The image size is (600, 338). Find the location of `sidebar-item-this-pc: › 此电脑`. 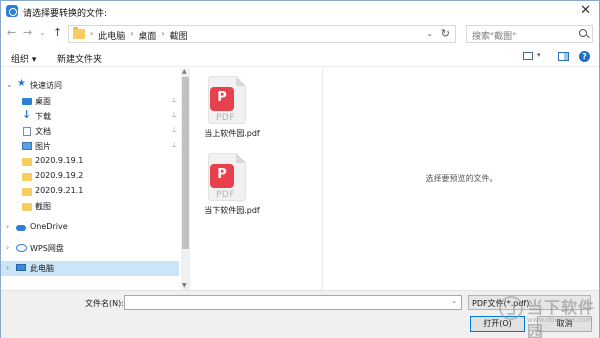

sidebar-item-this-pc: › 此电脑 is located at coordinates (90, 268).